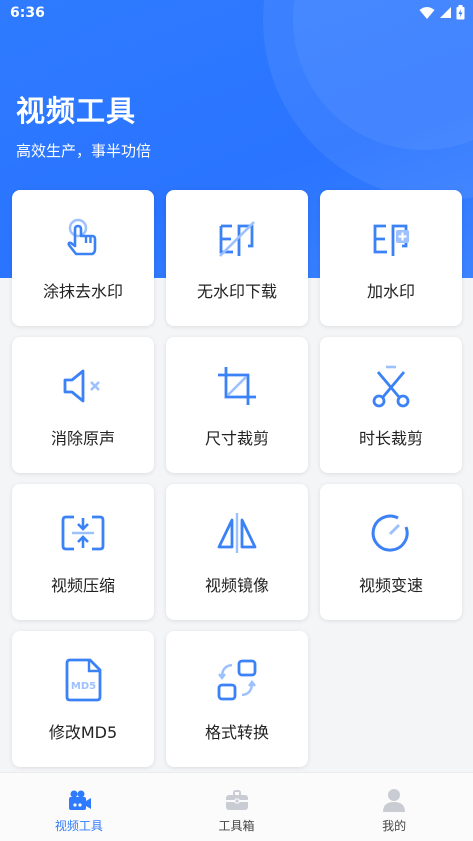  What do you see at coordinates (236, 585) in the screenshot?
I see `tool-label: 视频镜像` at bounding box center [236, 585].